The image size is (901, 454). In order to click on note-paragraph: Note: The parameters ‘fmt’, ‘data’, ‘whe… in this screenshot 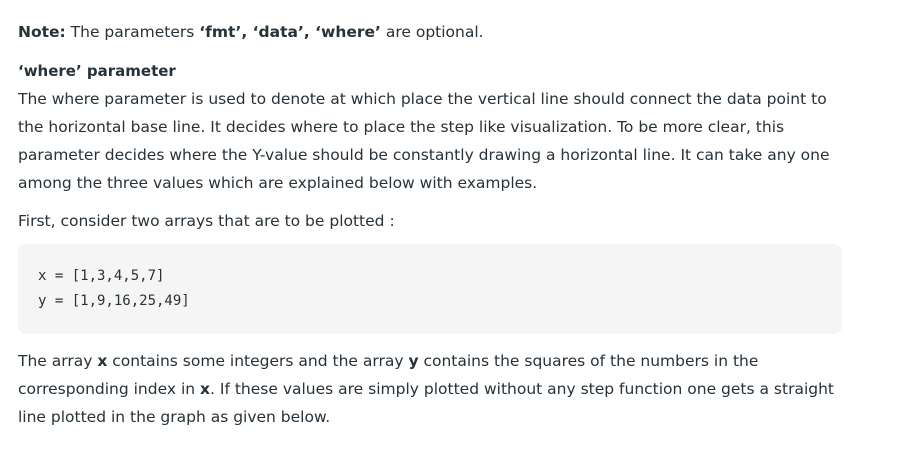, I will do `click(251, 32)`.